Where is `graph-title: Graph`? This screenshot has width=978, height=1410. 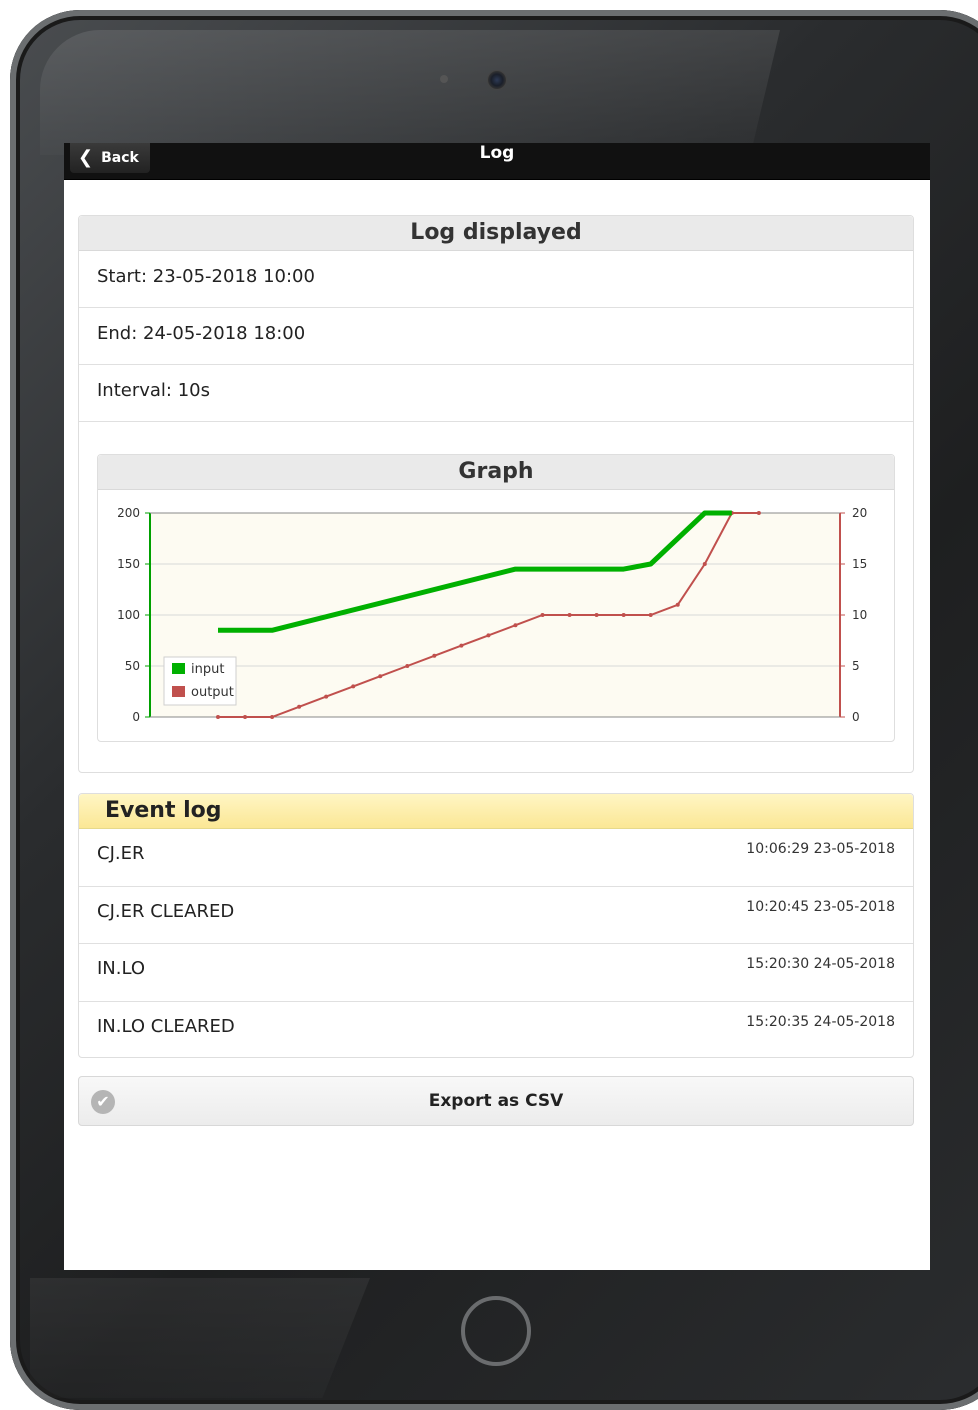
graph-title: Graph is located at coordinates (496, 472).